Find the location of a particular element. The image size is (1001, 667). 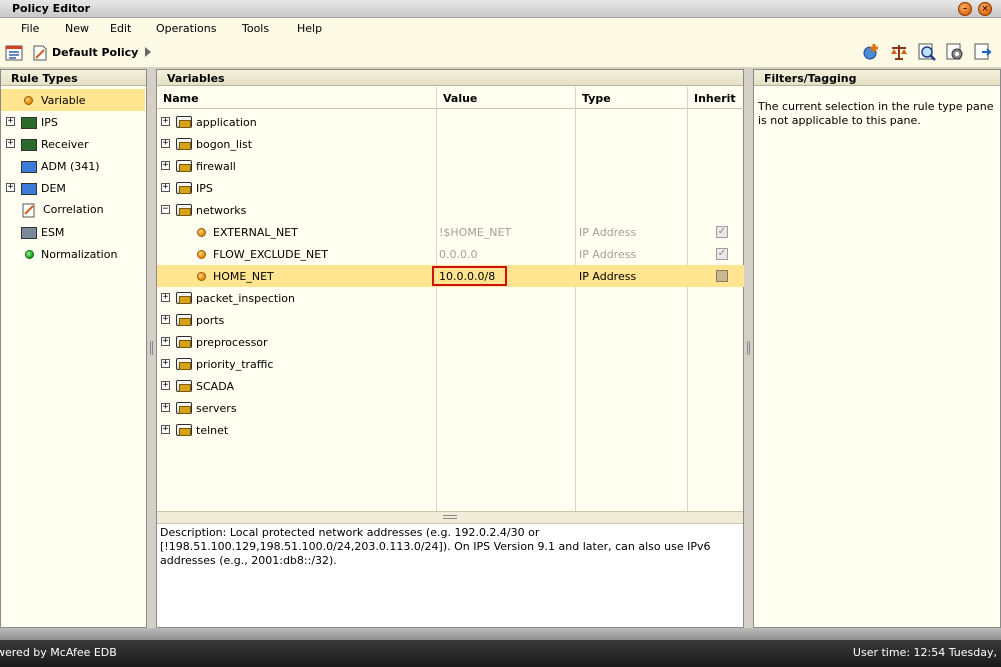

var-value: 10.0.0.0/8 is located at coordinates (467, 276).